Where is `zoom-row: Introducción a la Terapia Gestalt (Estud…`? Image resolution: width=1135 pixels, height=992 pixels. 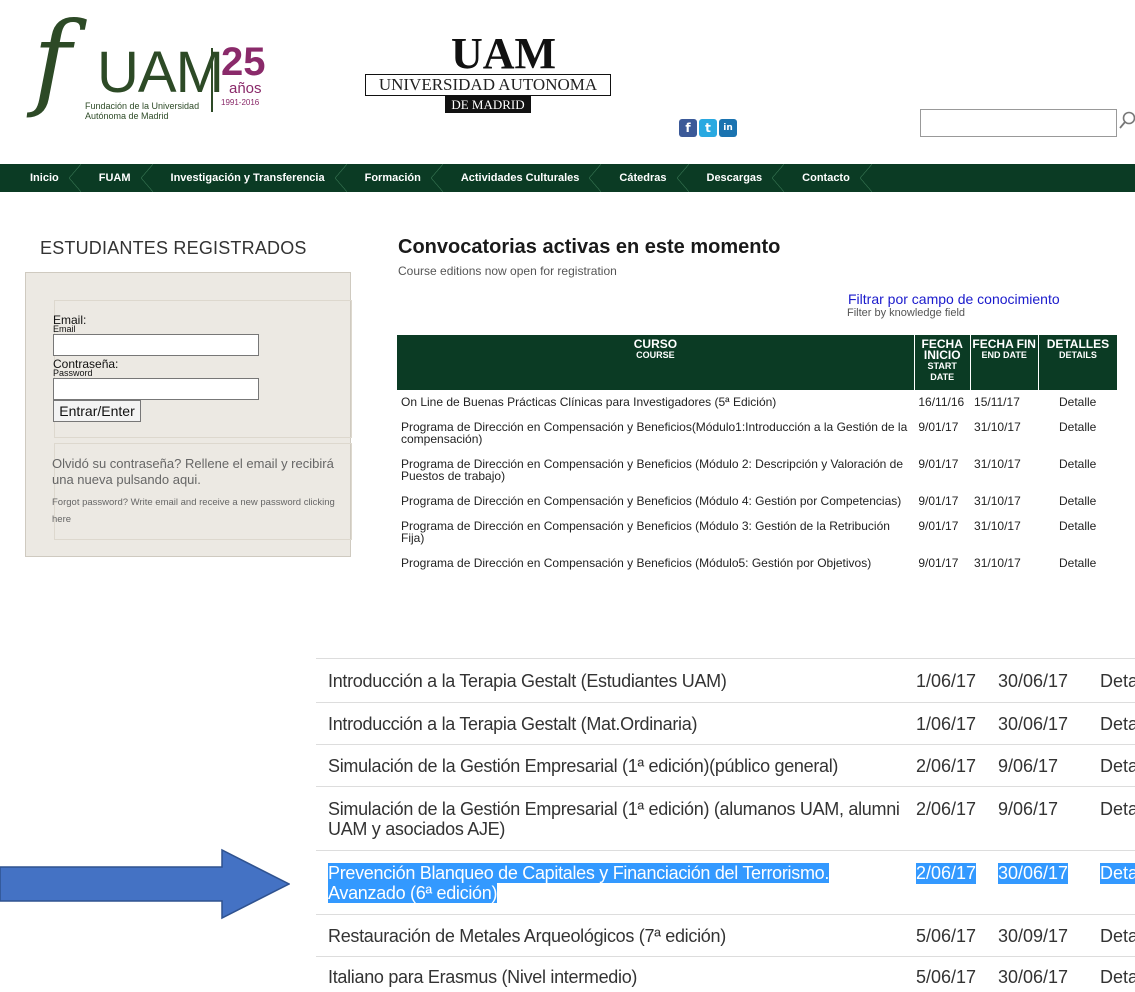 zoom-row: Introducción a la Terapia Gestalt (Estud… is located at coordinates (725, 680).